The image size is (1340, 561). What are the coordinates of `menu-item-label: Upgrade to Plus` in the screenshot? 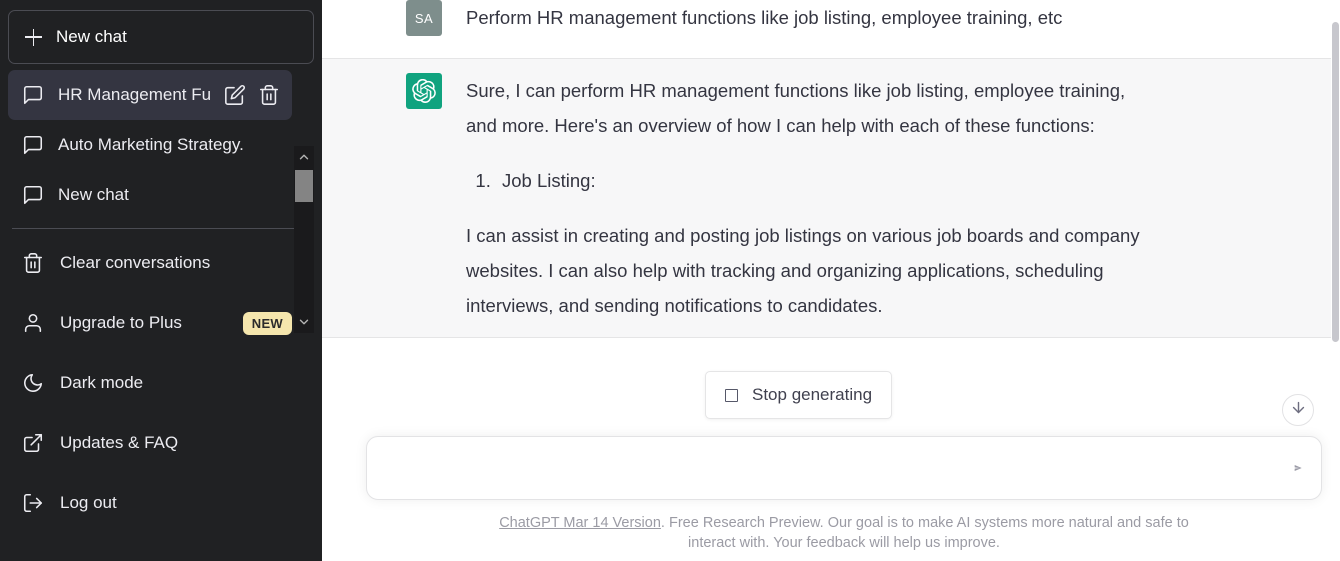 It's located at (121, 322).